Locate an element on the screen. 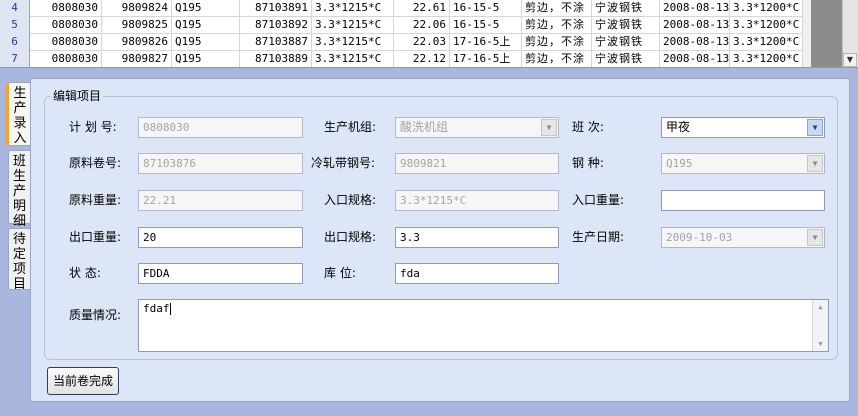  tab-shift-detail-label: 班生产明细 is located at coordinates (19, 191).